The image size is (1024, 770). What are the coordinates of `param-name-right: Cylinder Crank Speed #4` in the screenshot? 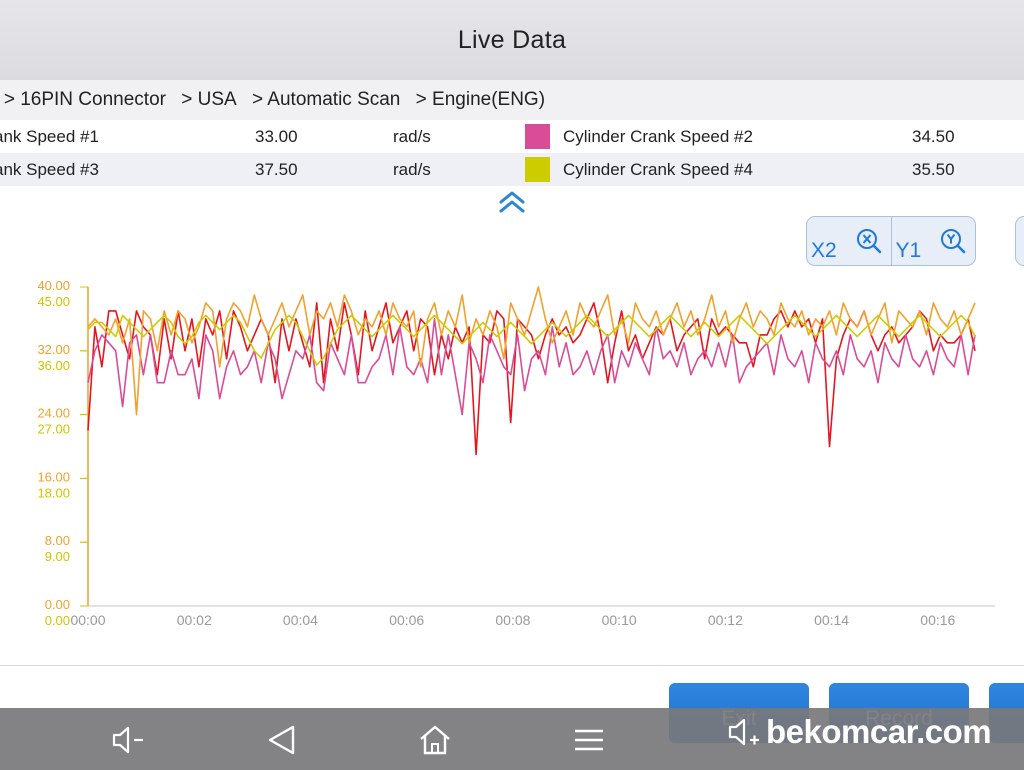 It's located at (658, 169).